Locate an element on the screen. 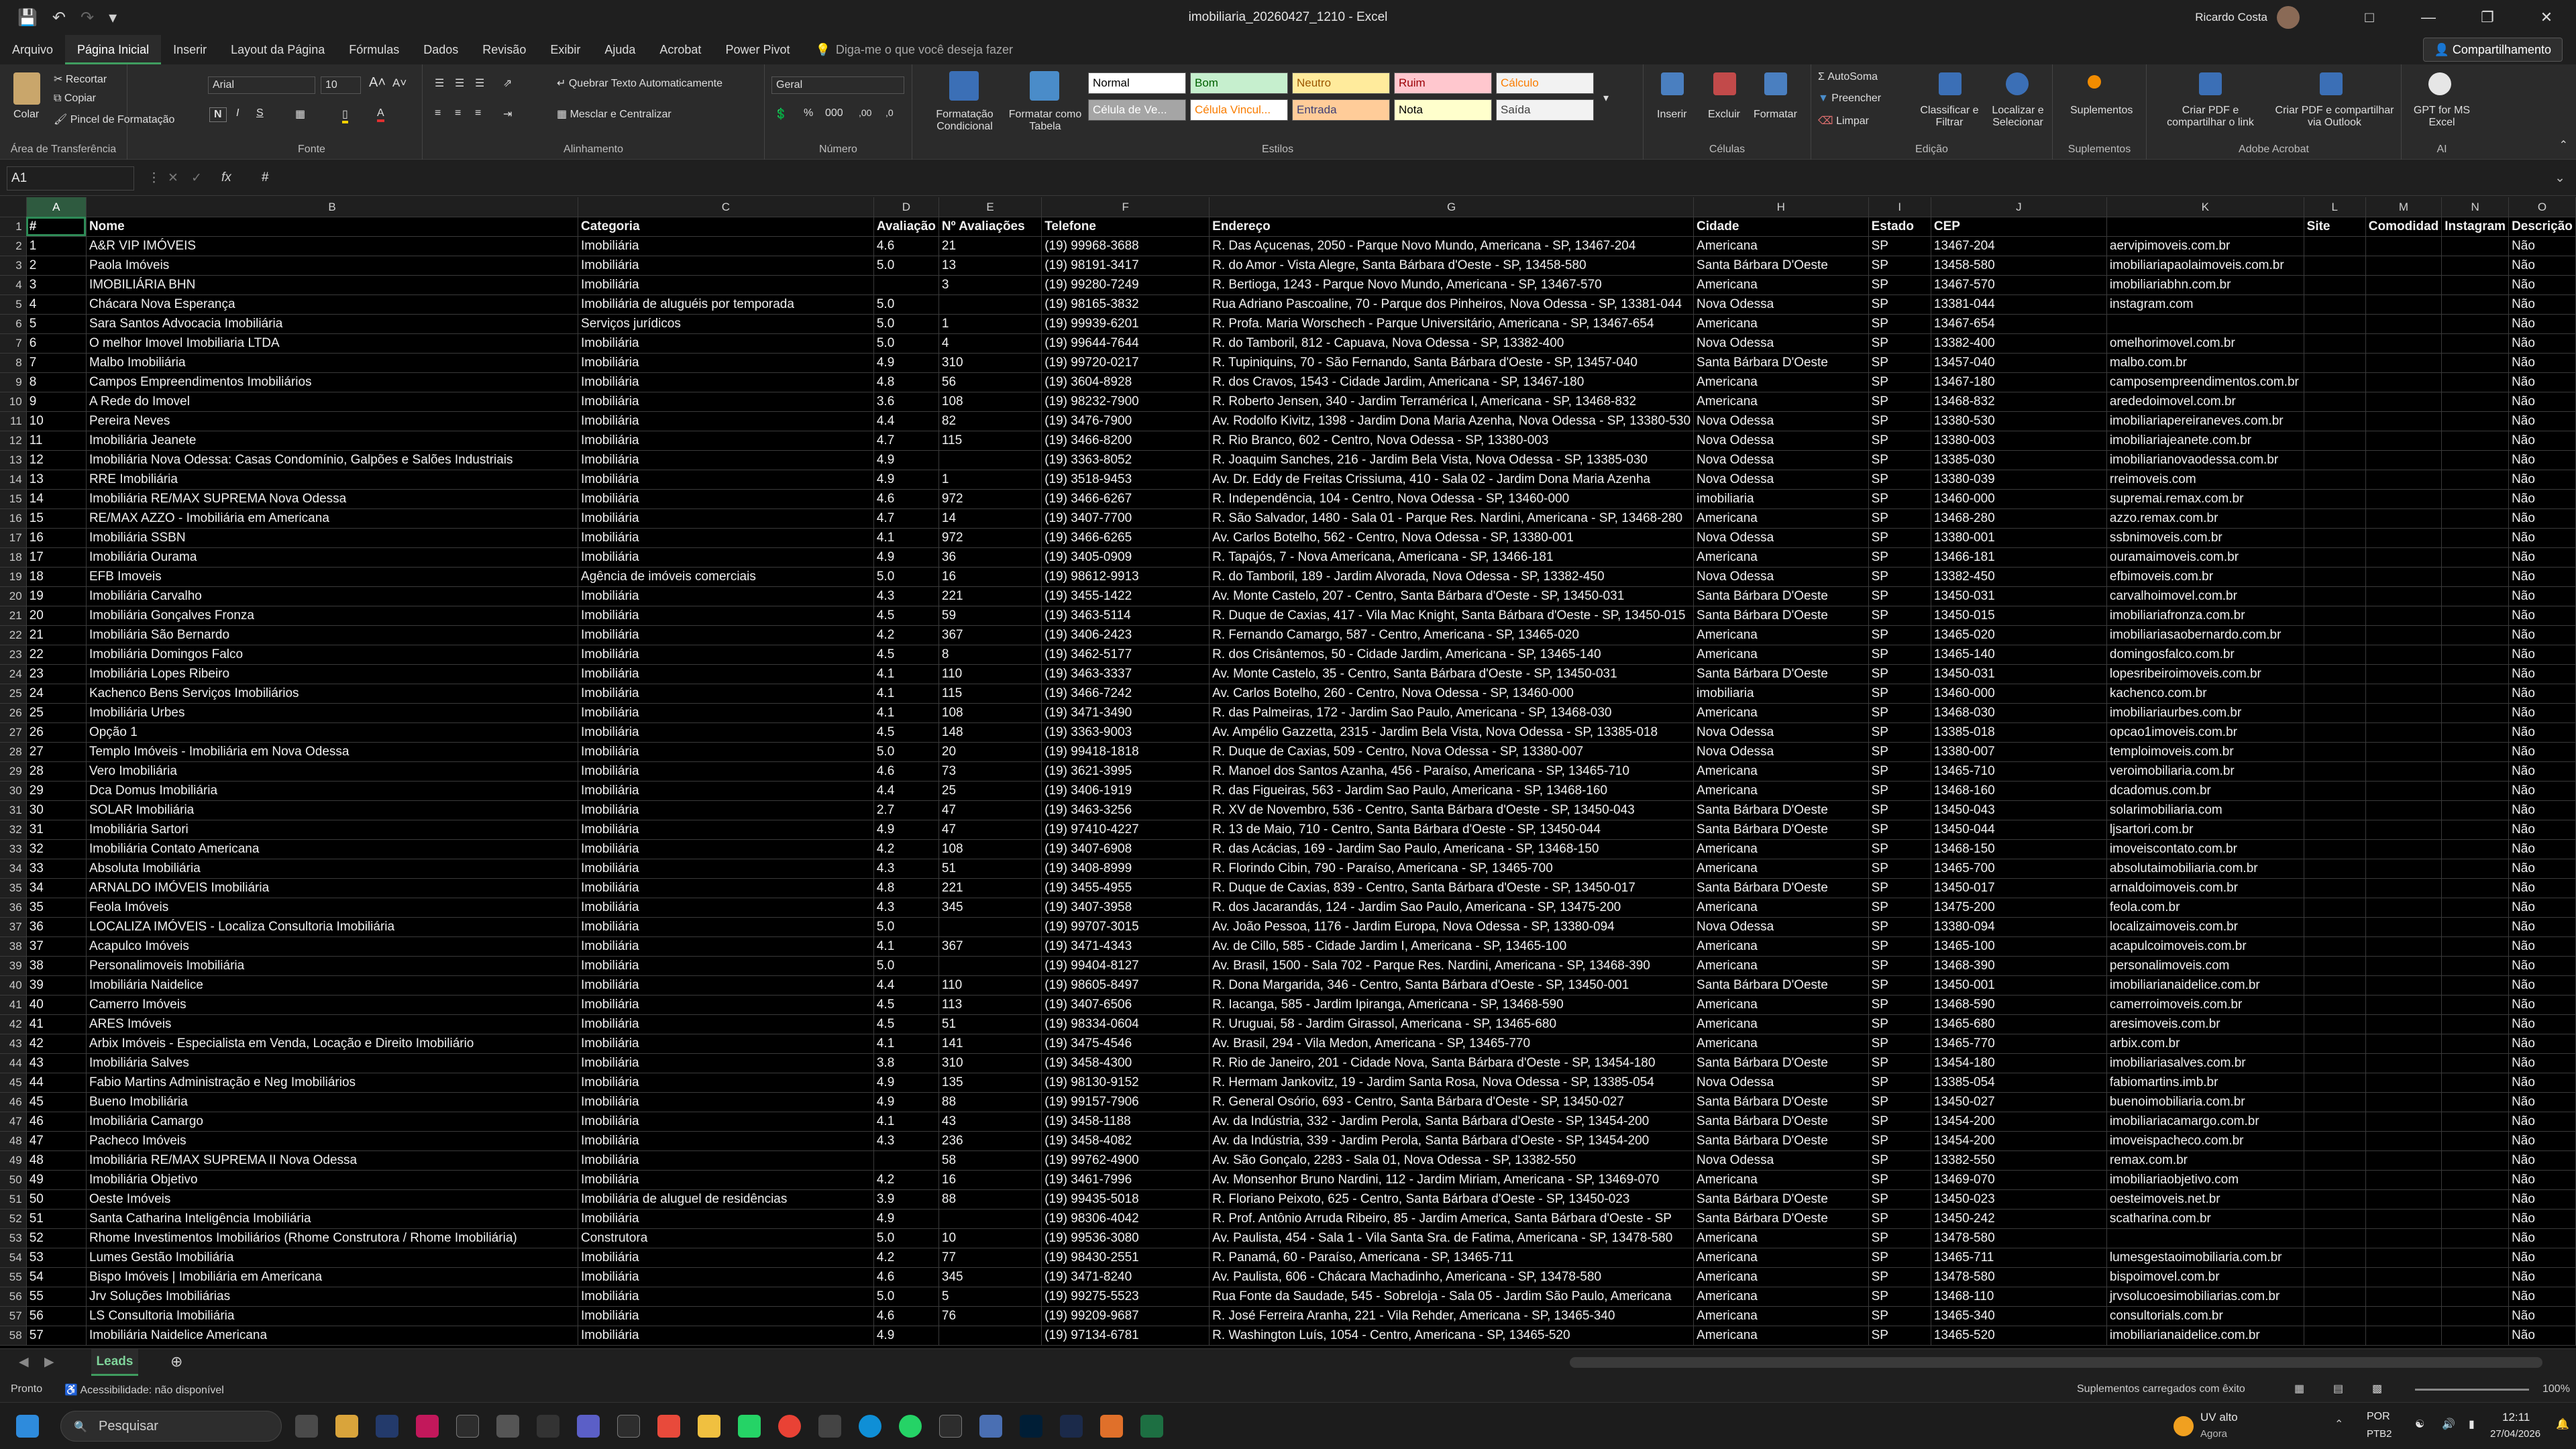  cell: Categoria is located at coordinates (726, 227).